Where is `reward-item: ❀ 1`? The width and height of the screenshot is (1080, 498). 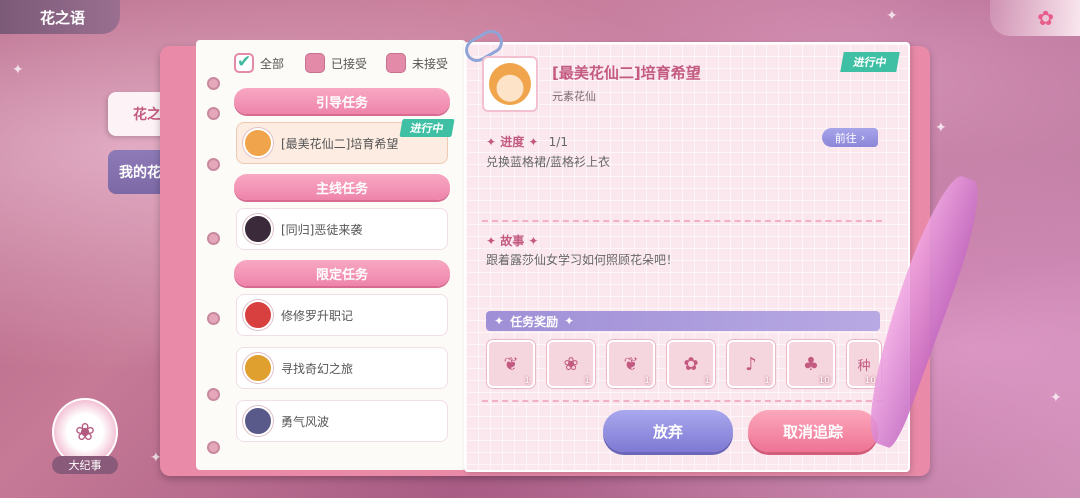
reward-item: ❀ 1 is located at coordinates (571, 364).